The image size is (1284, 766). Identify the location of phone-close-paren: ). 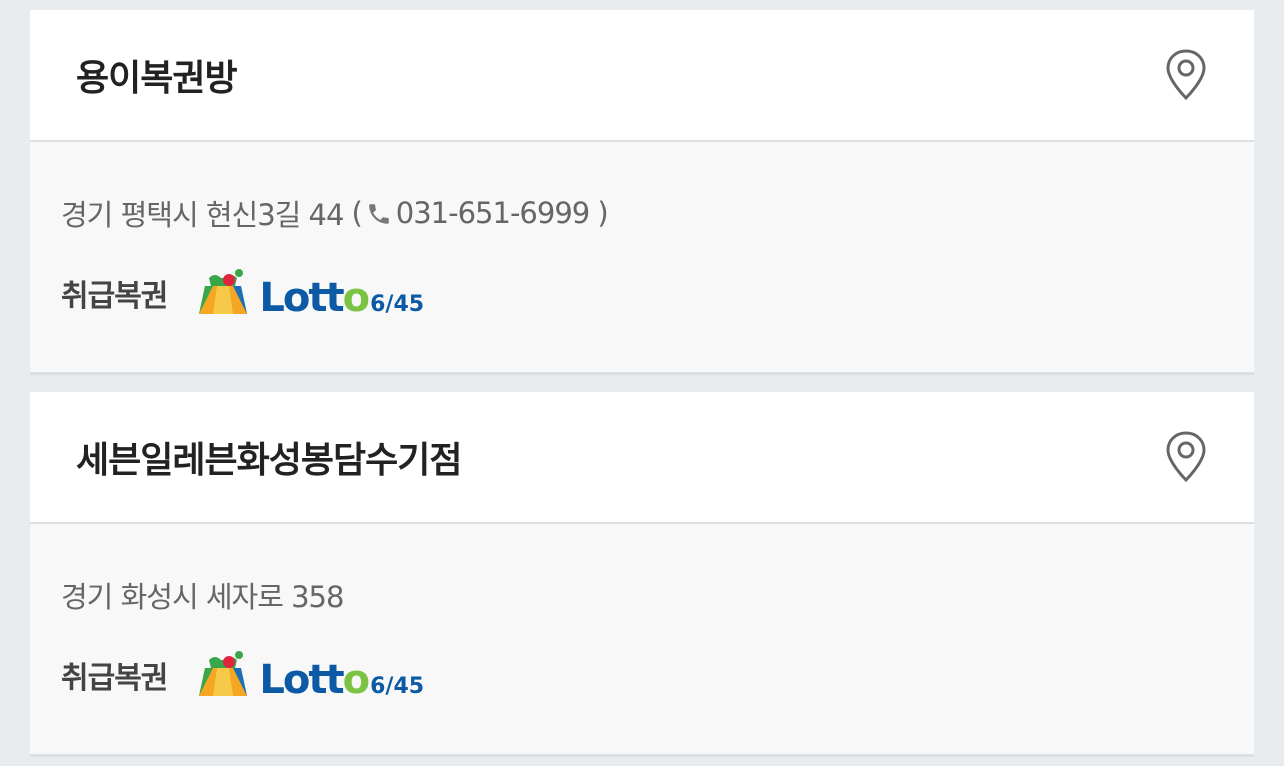
(598, 213).